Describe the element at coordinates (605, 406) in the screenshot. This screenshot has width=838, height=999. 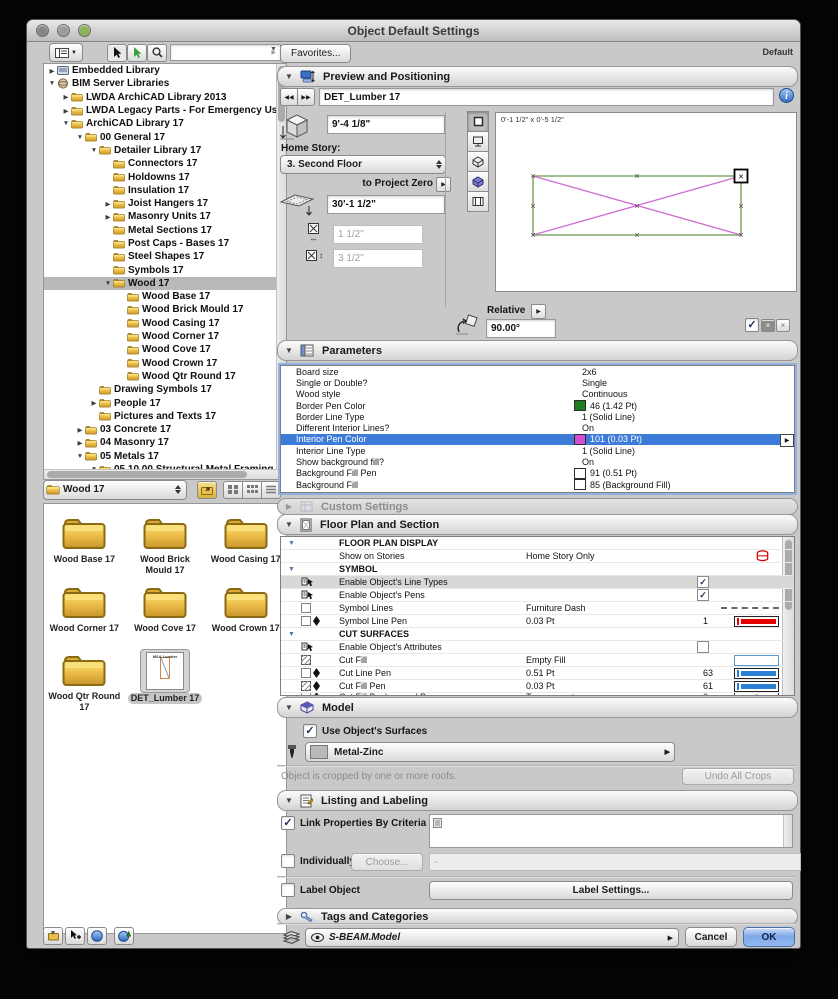
I see `parameter-value: 46 (1.42 Pt)` at that location.